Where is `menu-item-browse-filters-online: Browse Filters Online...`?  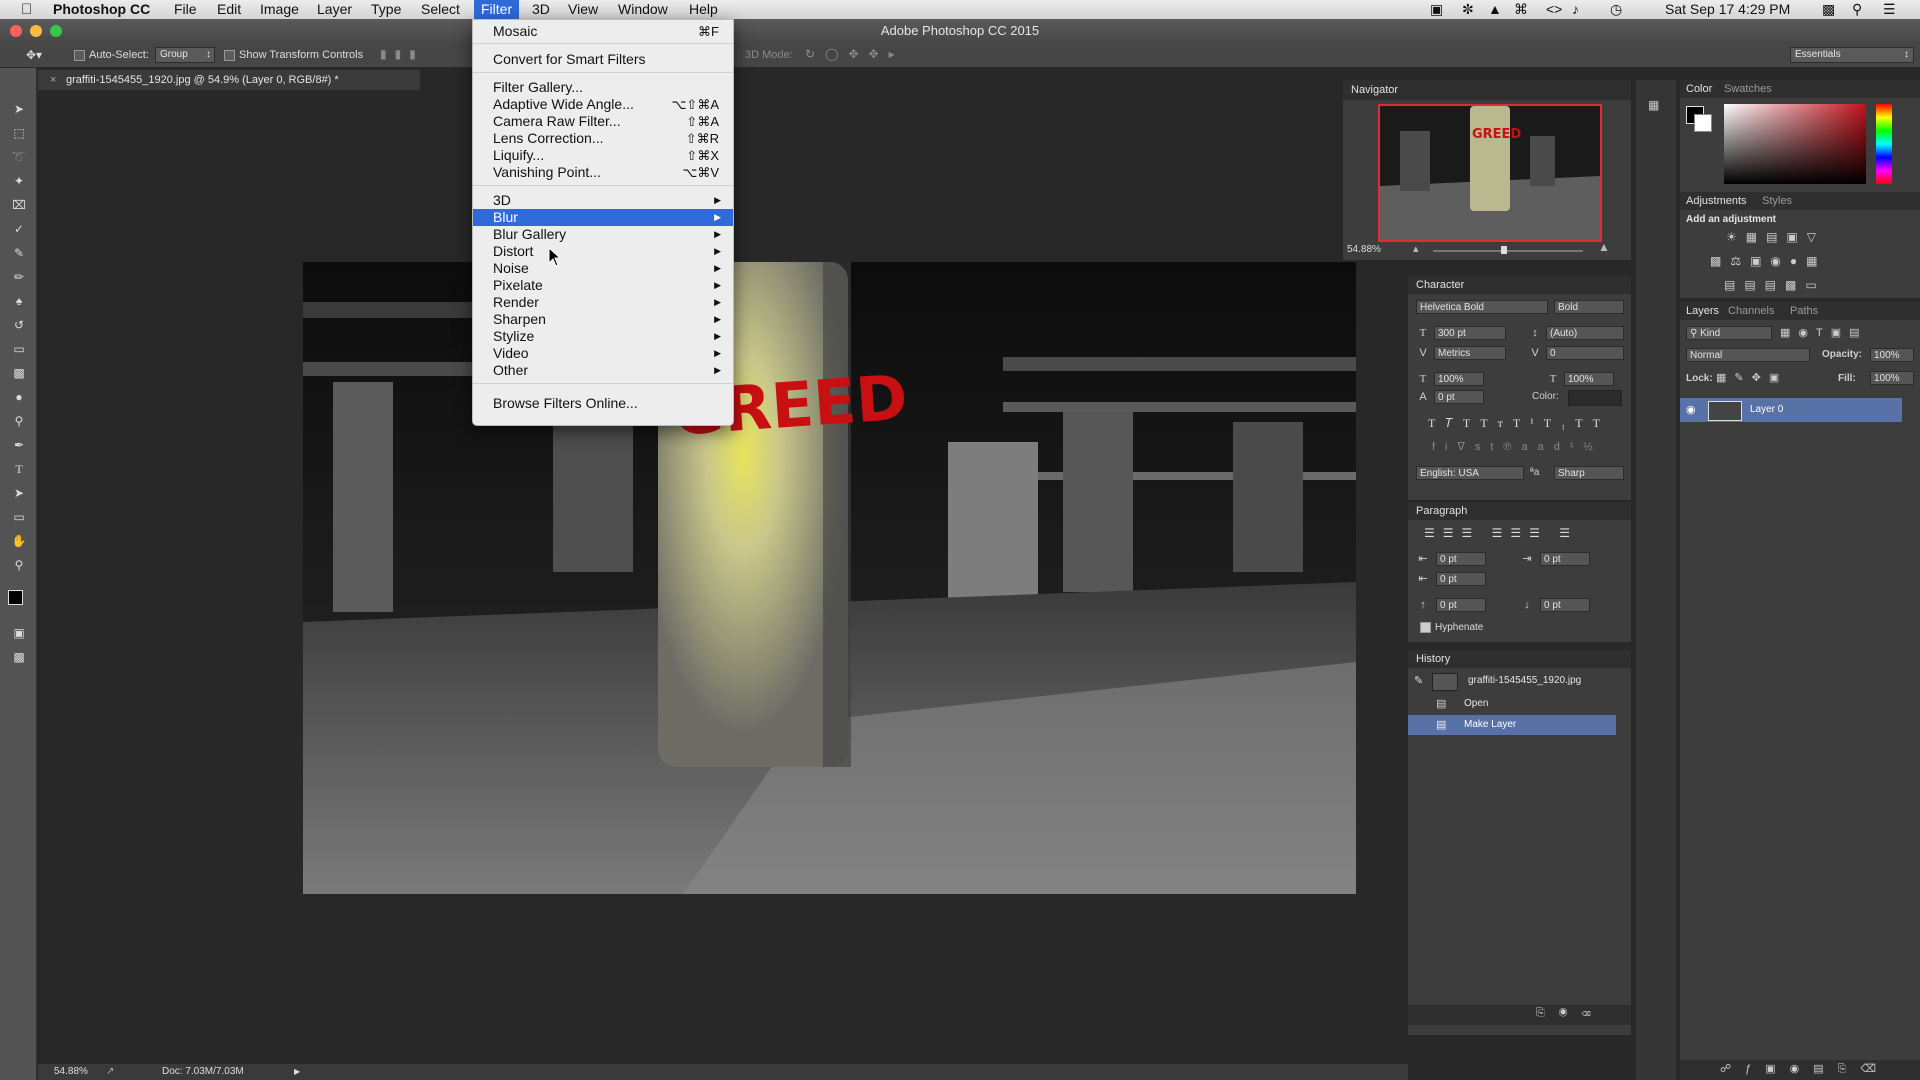 menu-item-browse-filters-online: Browse Filters Online... is located at coordinates (603, 403).